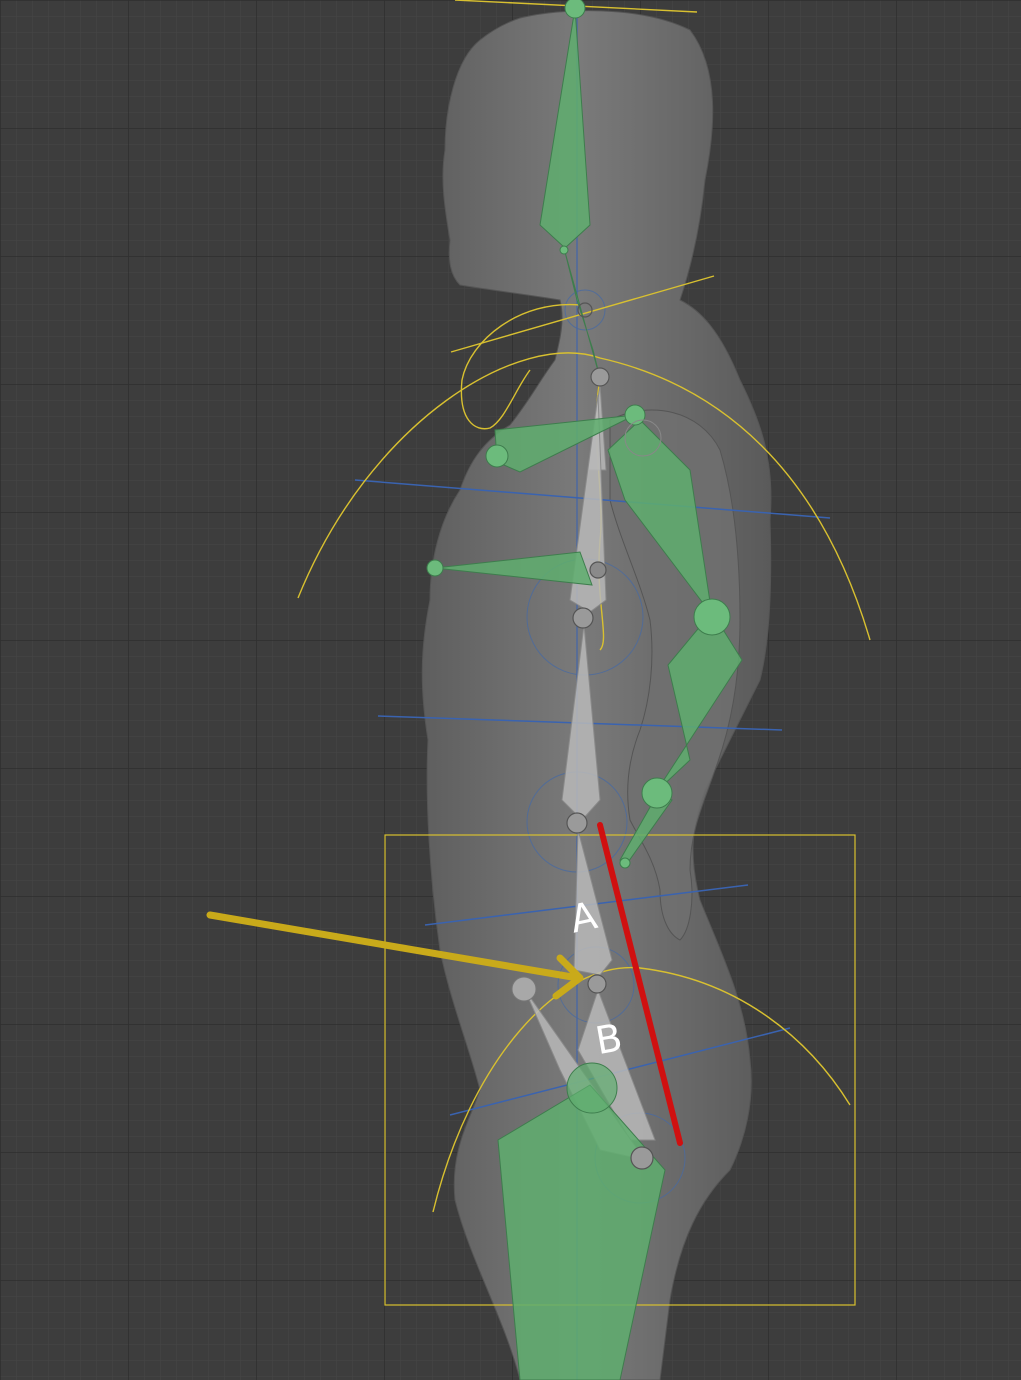  Describe the element at coordinates (712, 617) in the screenshot. I see `joint-elbow` at that location.